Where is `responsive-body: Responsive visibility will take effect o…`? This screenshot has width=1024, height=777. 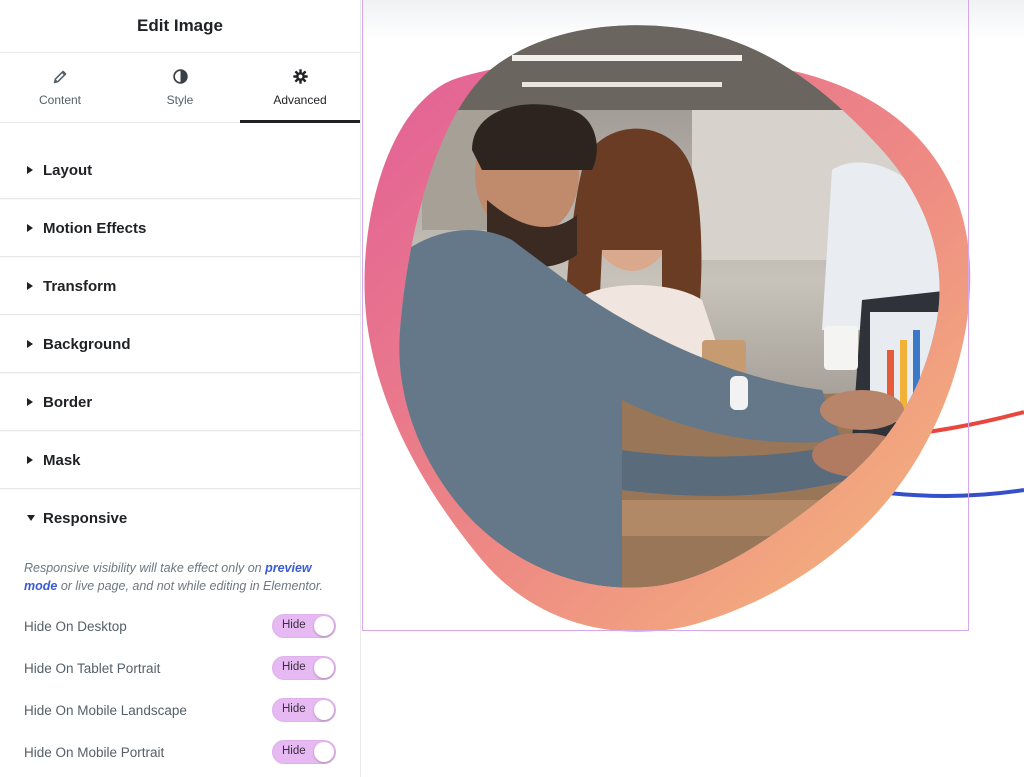
responsive-body: Responsive visibility will take effect o… is located at coordinates (180, 660).